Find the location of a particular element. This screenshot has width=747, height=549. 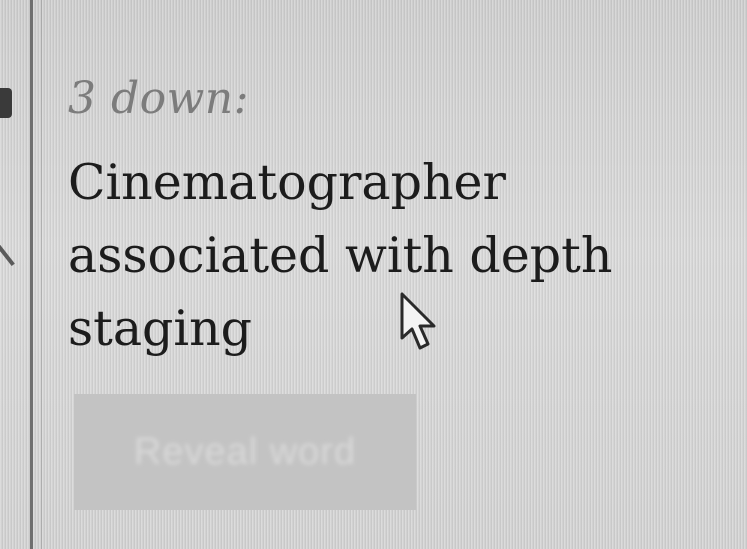

arrow-pointer-icon is located at coordinates (418, 321).